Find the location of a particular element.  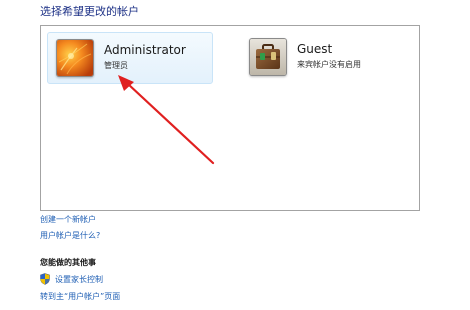

account-tile-guest: Guest 来宾帐户没有启用 is located at coordinates (326, 58).